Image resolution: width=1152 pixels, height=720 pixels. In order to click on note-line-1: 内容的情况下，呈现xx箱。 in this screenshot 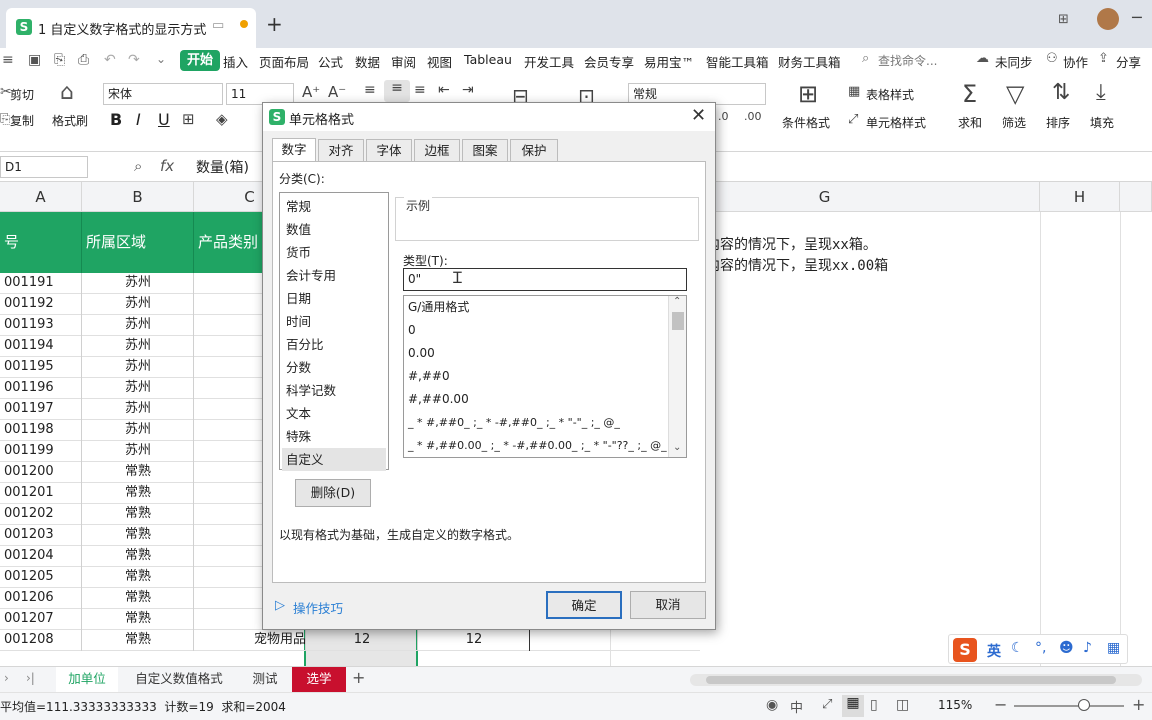, I will do `click(791, 244)`.